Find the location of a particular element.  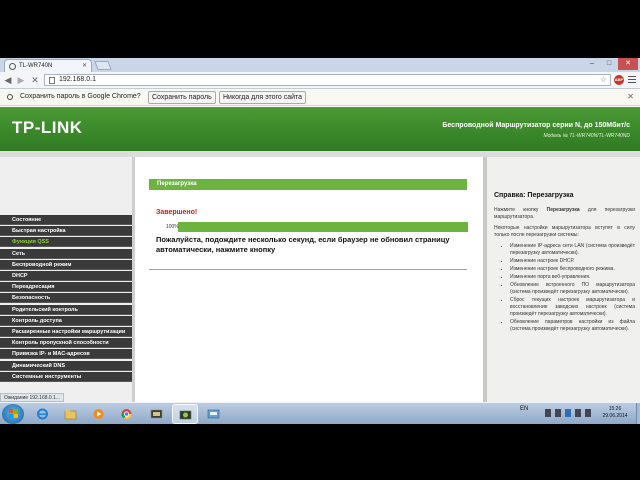

start-button is located at coordinates (13, 414).